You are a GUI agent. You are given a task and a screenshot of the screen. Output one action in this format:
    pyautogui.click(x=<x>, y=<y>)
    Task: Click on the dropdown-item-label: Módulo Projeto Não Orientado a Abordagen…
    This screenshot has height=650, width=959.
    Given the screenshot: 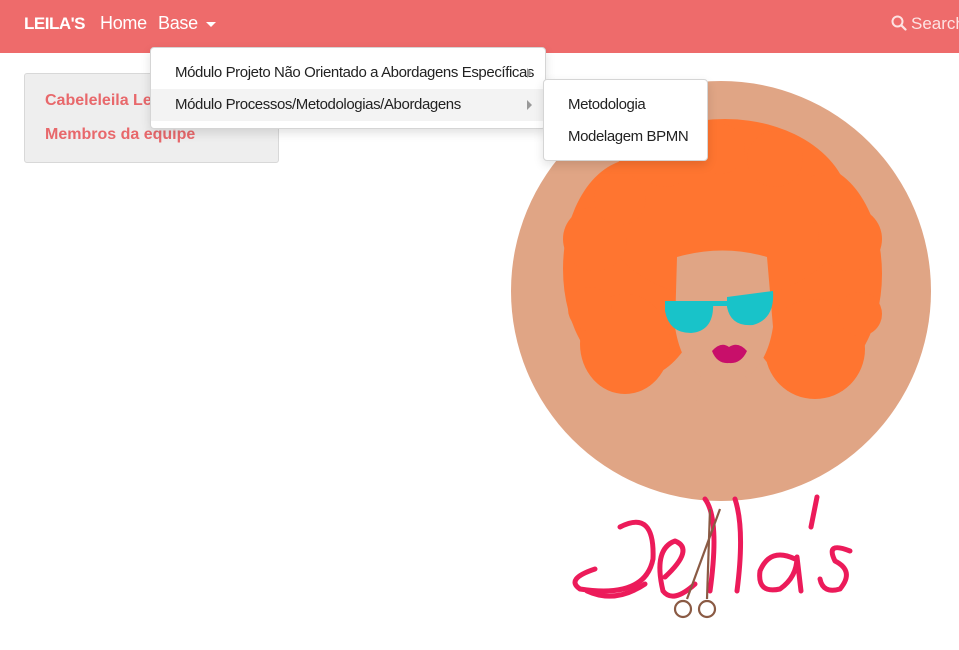 What is the action you would take?
    pyautogui.click(x=355, y=72)
    